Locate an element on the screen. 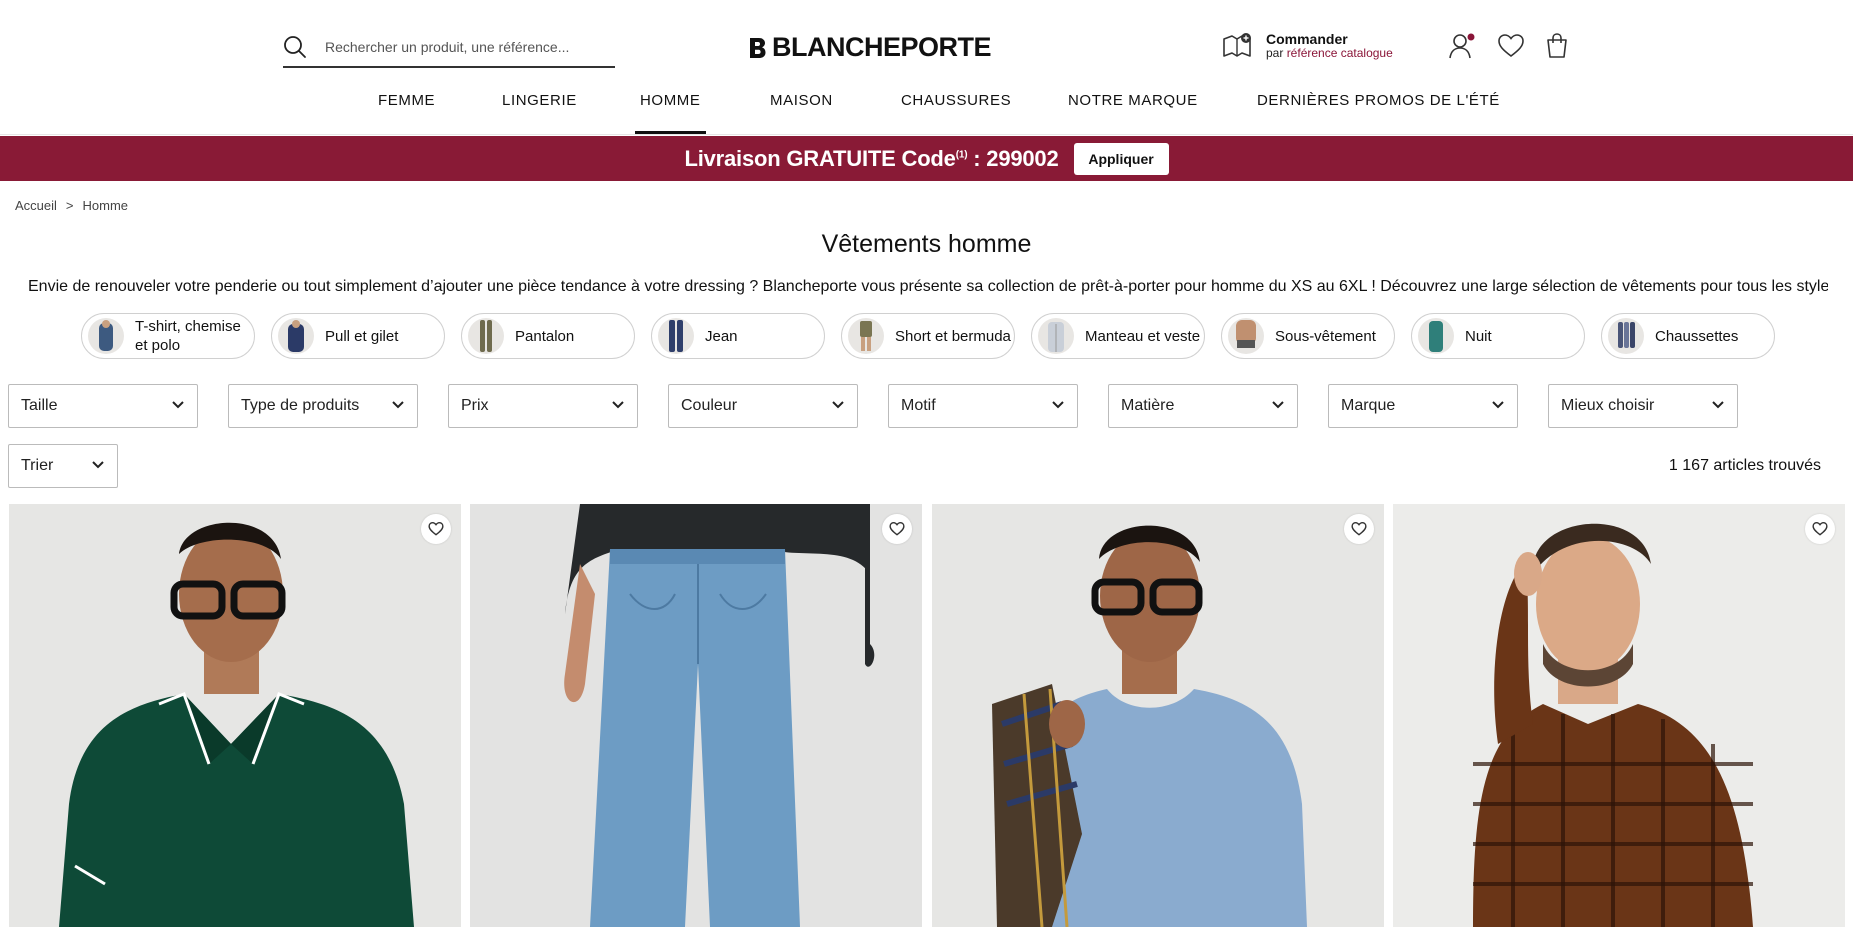  category-pill-chaussettes: Chaussettes is located at coordinates (1688, 336).